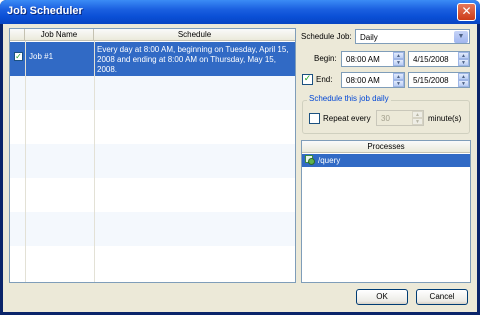 The image size is (480, 315). What do you see at coordinates (325, 58) in the screenshot?
I see `begin-label: Begin:` at bounding box center [325, 58].